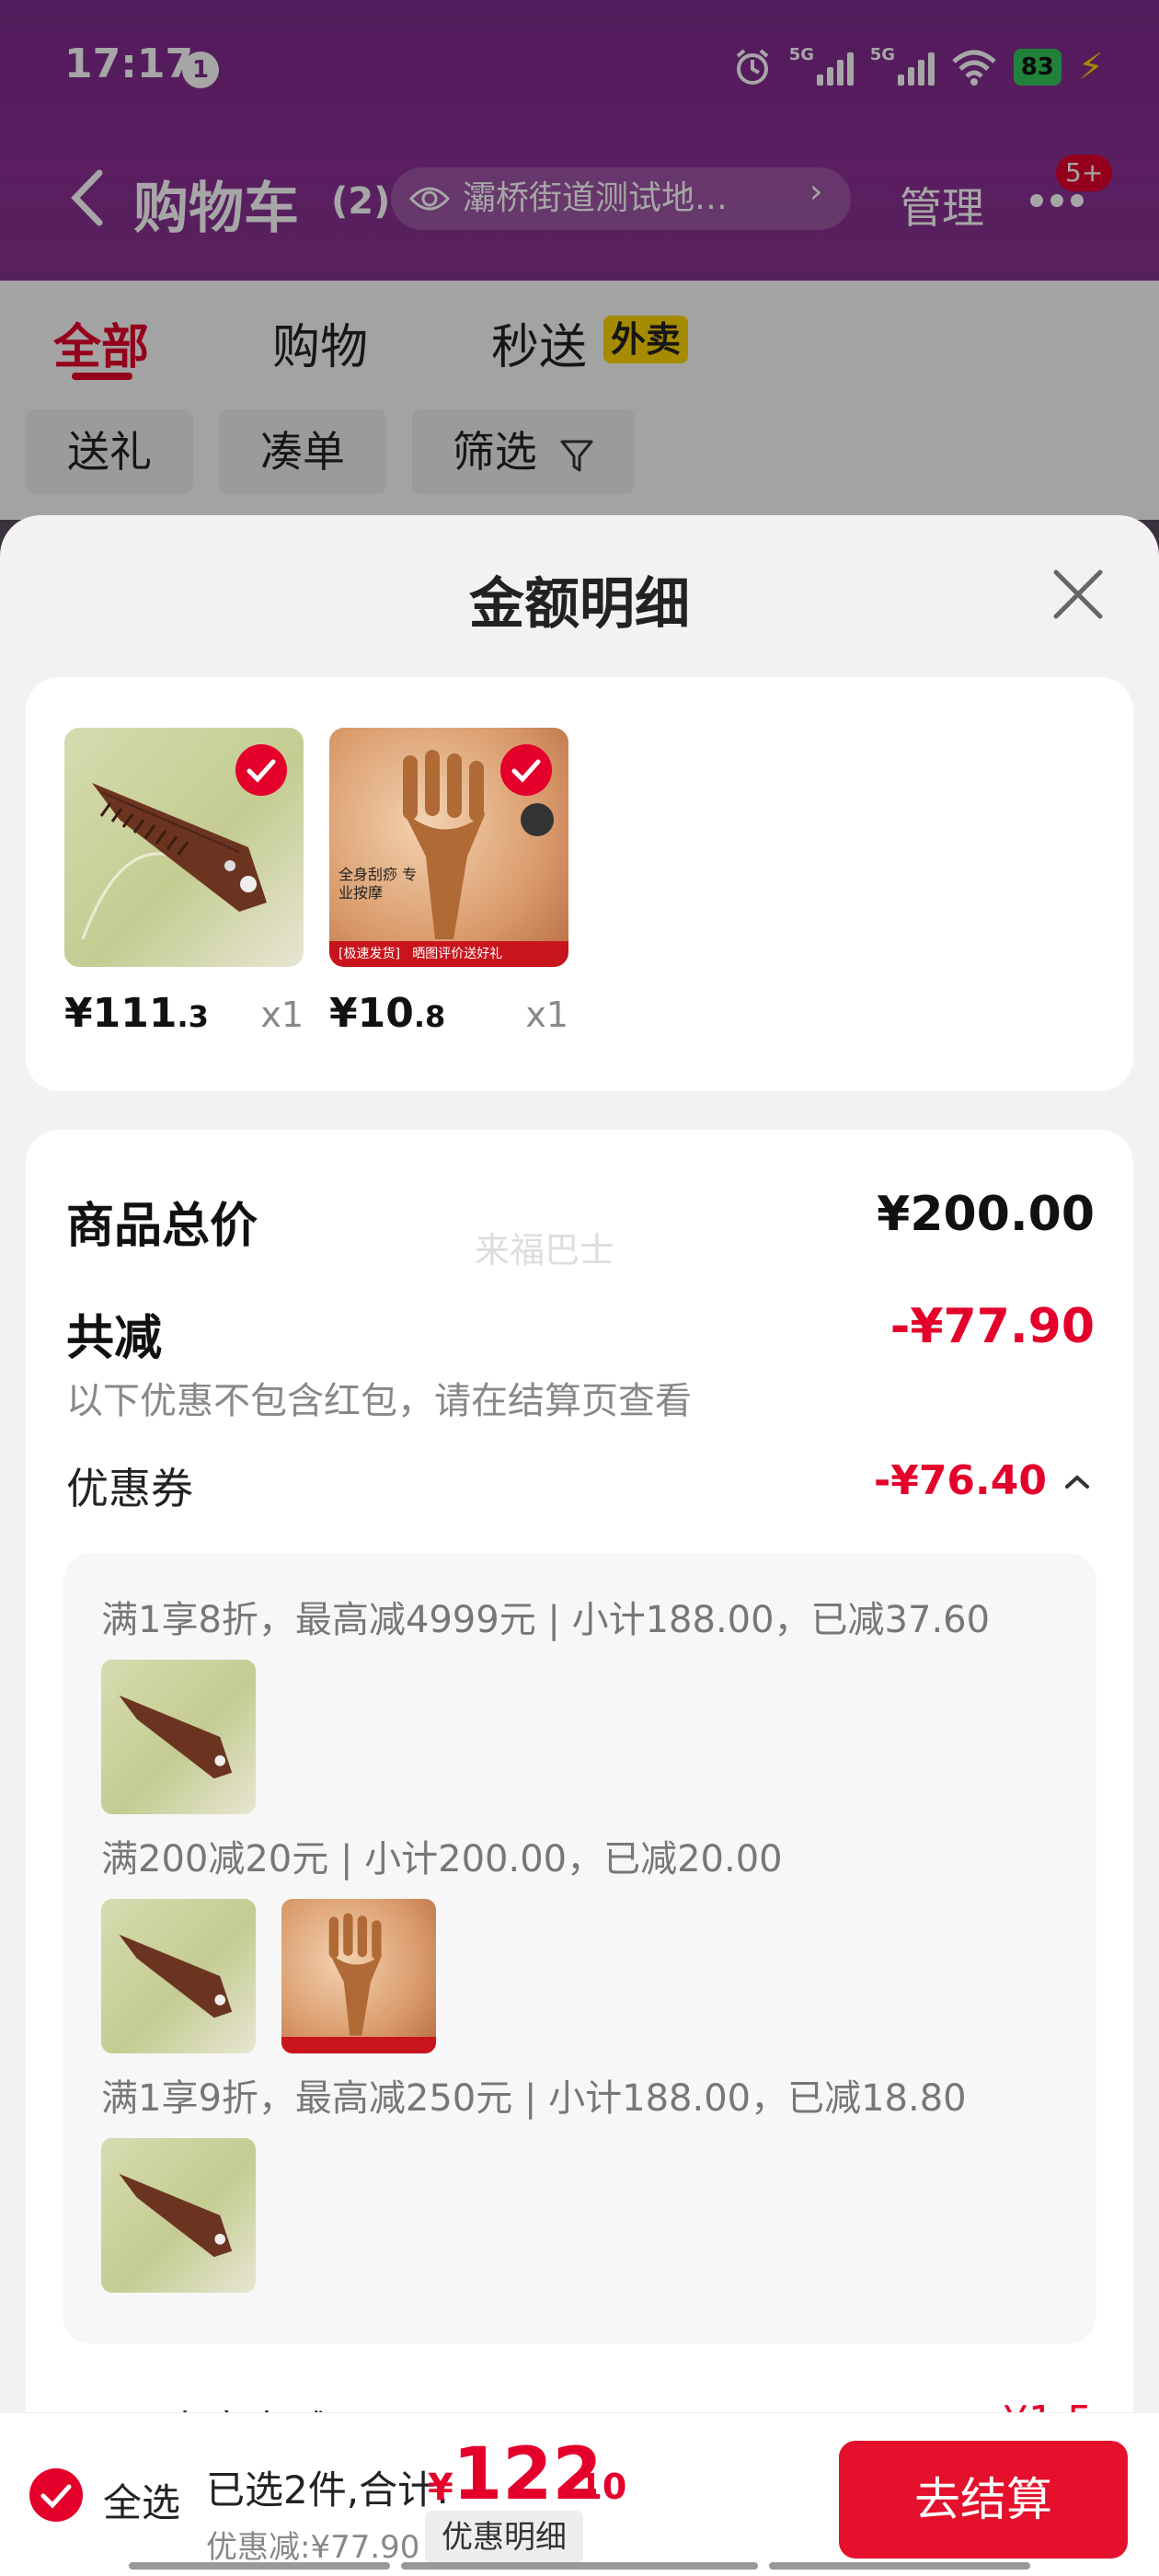 The width and height of the screenshot is (1159, 2576). What do you see at coordinates (545, 1250) in the screenshot?
I see `watermark: 来福巴士` at bounding box center [545, 1250].